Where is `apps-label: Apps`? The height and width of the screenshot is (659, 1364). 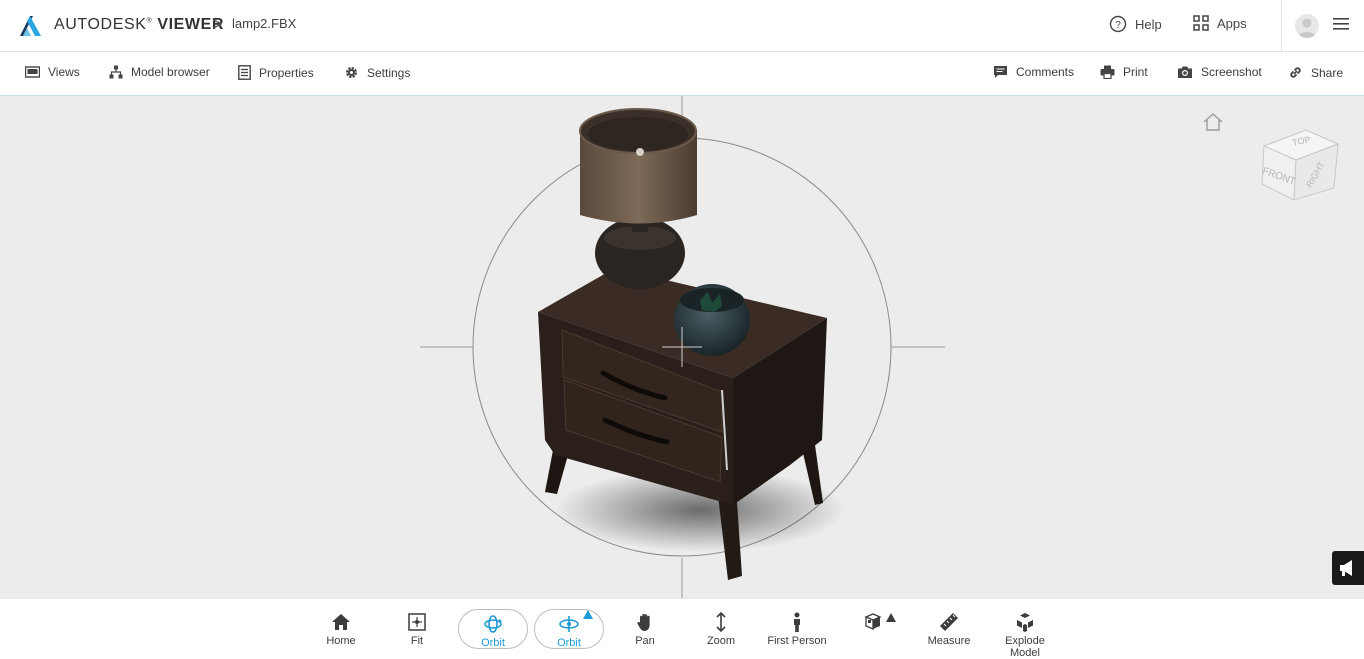
apps-label: Apps is located at coordinates (1232, 23).